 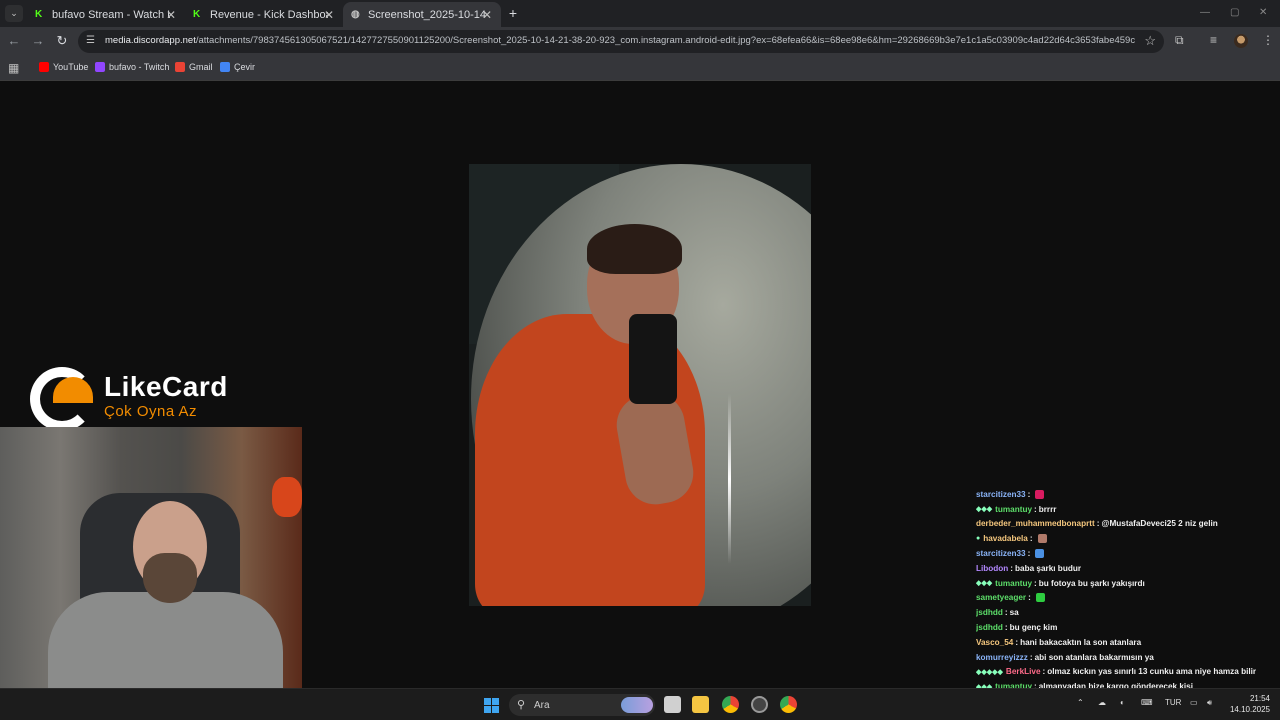 I want to click on webcam-person-shirt, so click(x=165, y=640).